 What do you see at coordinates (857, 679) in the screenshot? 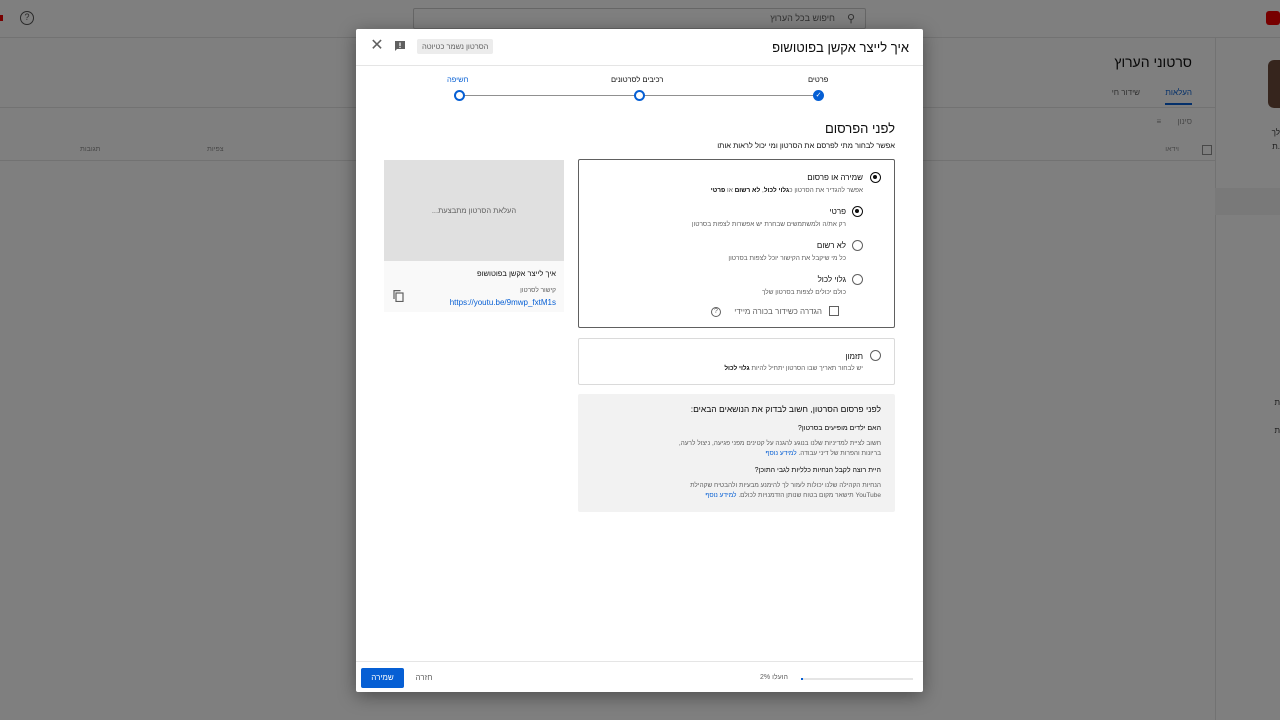
I see `upload-progress-bar` at bounding box center [857, 679].